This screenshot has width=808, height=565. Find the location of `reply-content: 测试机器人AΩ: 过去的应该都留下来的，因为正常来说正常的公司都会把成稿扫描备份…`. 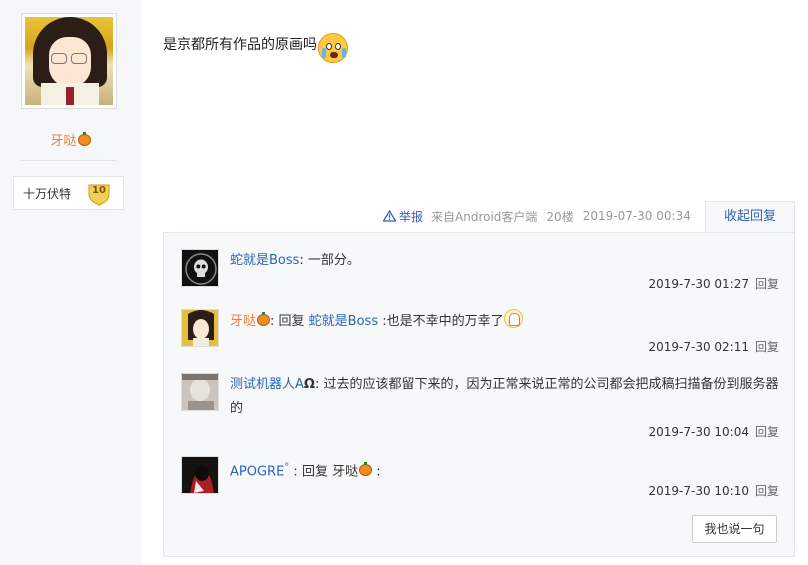

reply-content: 测试机器人AΩ: 过去的应该都留下来的，因为正常来说正常的公司都会把成稿扫描备份… is located at coordinates (505, 397).